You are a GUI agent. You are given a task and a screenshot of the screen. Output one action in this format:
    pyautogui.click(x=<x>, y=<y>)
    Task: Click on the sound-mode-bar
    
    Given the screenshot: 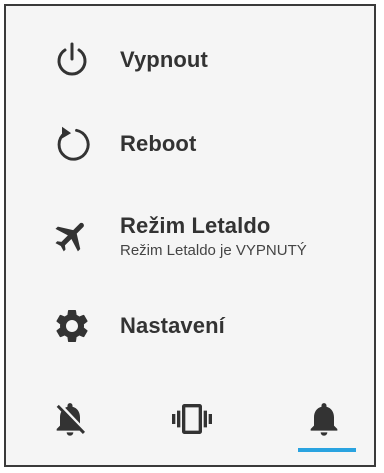 What is the action you would take?
    pyautogui.click(x=190, y=429)
    